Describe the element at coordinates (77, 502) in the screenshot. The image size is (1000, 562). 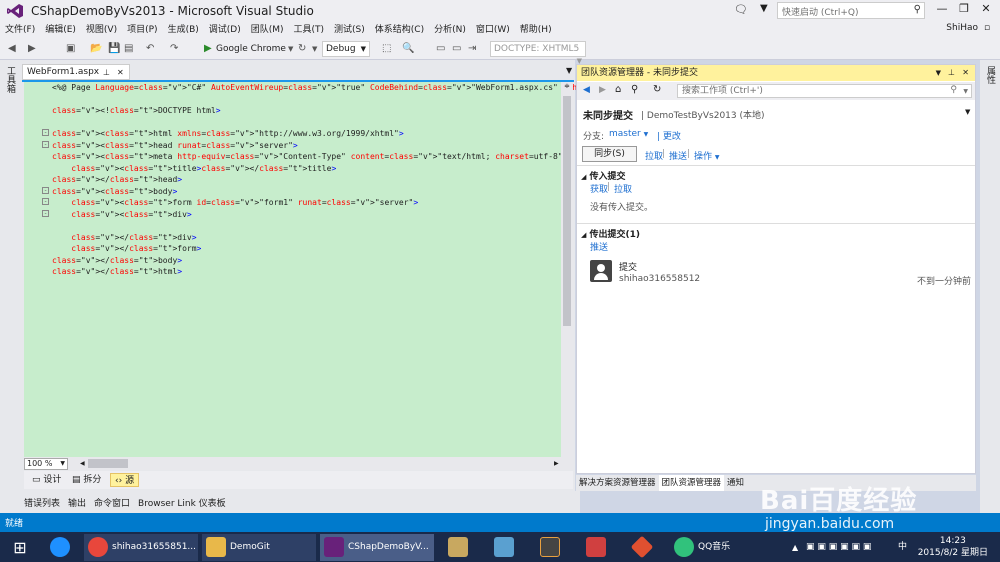
I see `output-tab: 输出` at that location.